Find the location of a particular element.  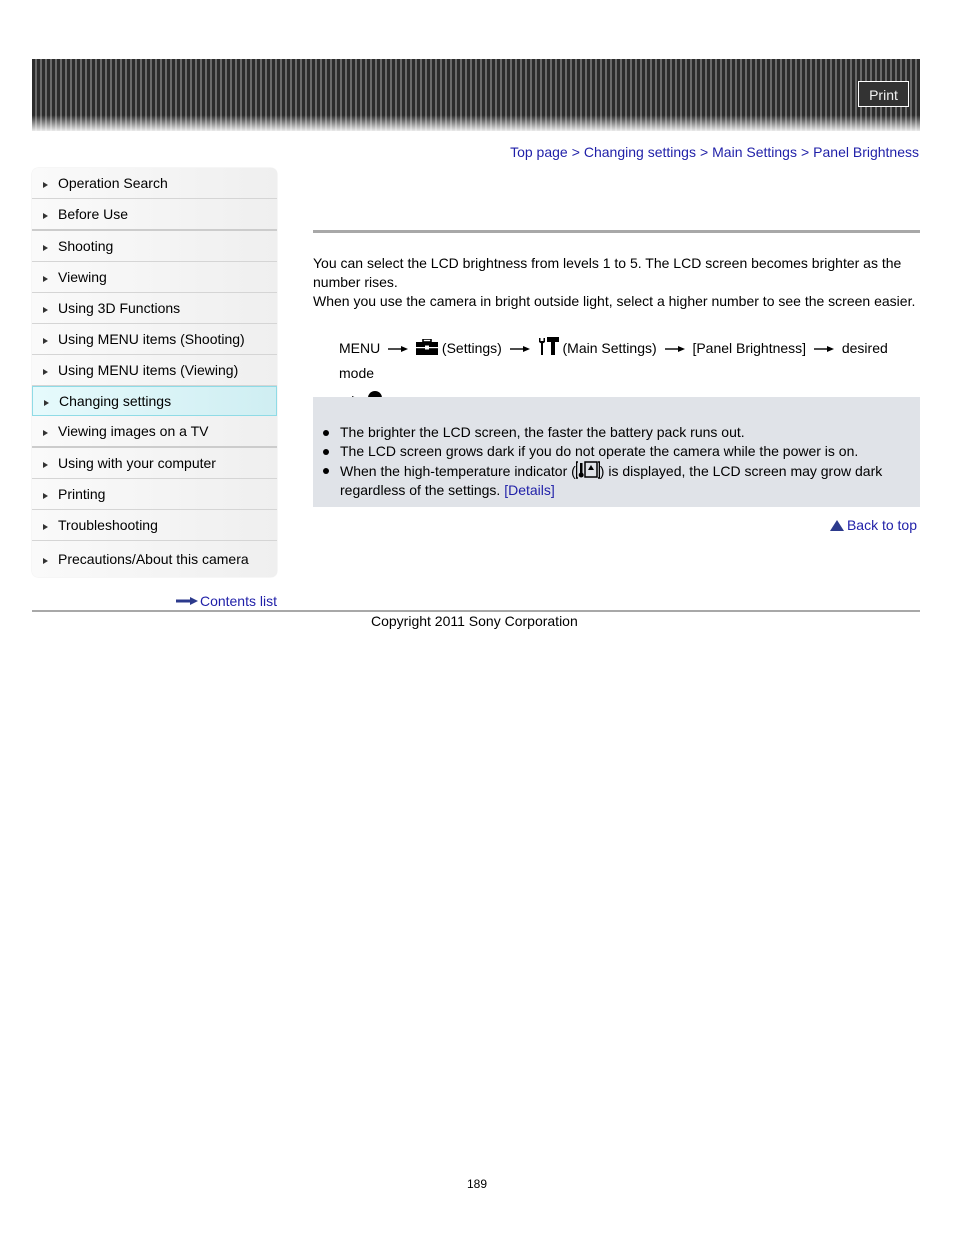

breadcrumb-top-page: Top page is located at coordinates (539, 152).